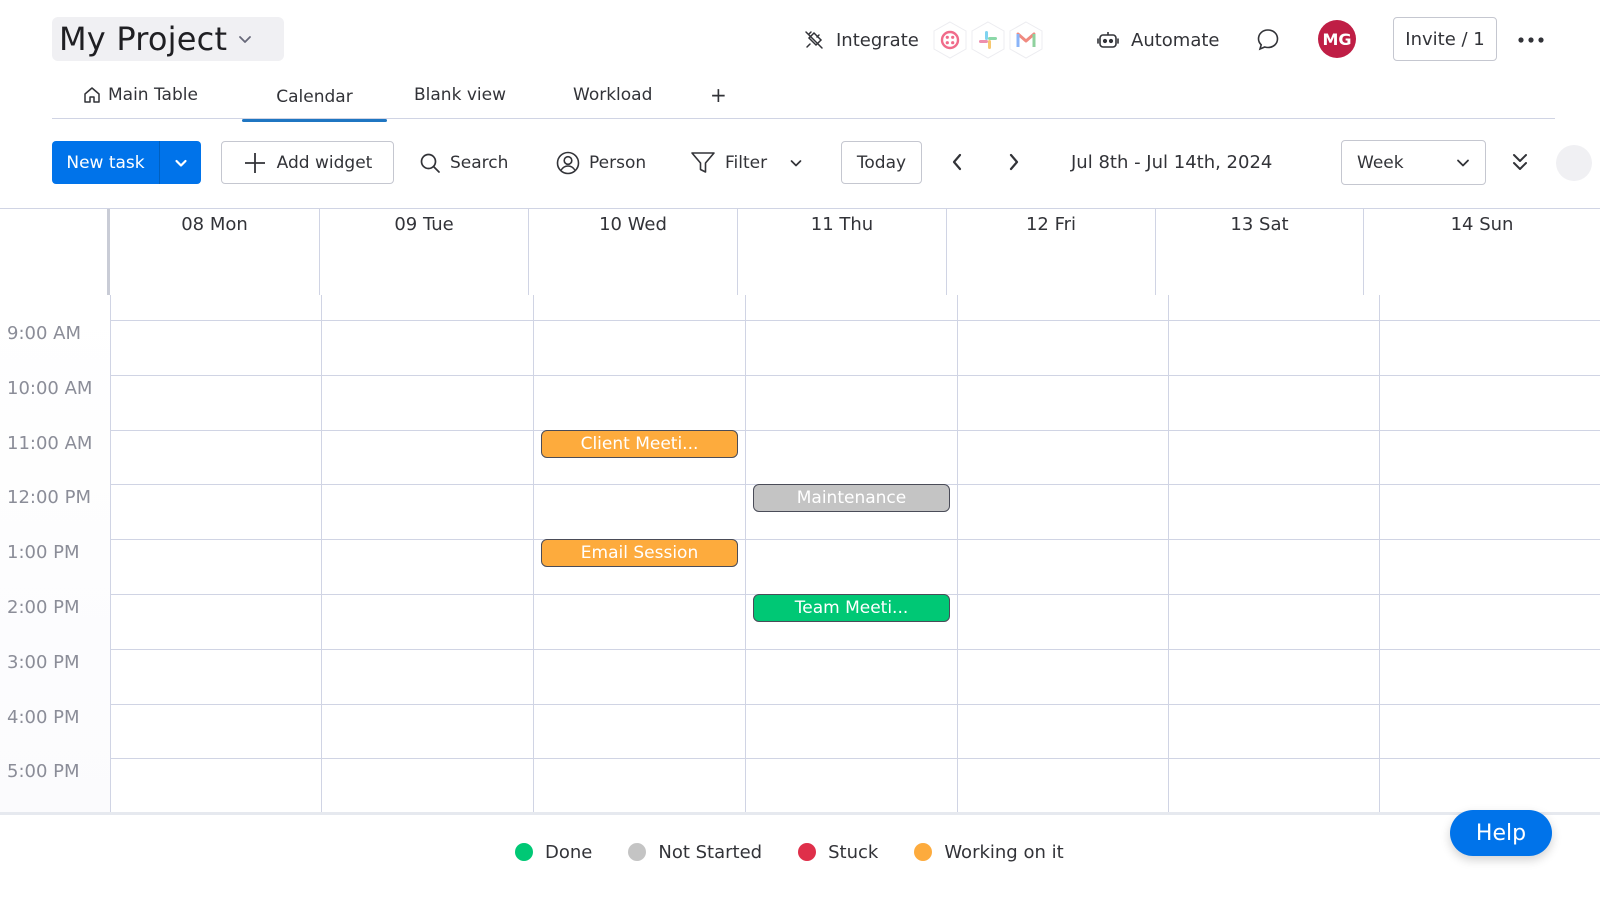 The height and width of the screenshot is (900, 1600). I want to click on project-title-dropdown: My Project, so click(168, 39).